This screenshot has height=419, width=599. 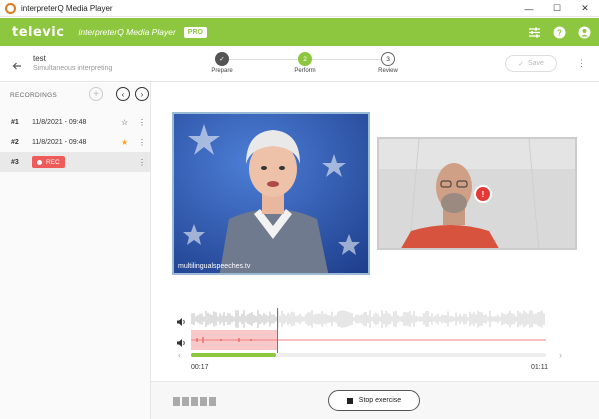 What do you see at coordinates (368, 340) in the screenshot?
I see `interpretation-audio-waveform` at bounding box center [368, 340].